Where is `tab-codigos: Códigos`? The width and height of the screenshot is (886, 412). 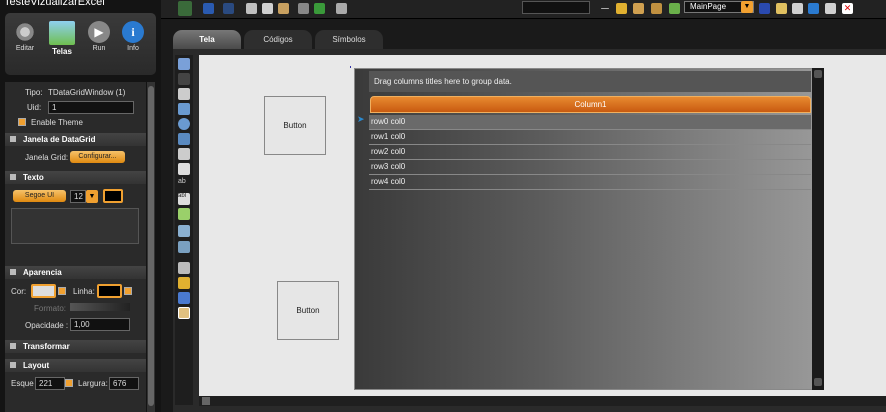
tab-codigos: Códigos is located at coordinates (278, 39).